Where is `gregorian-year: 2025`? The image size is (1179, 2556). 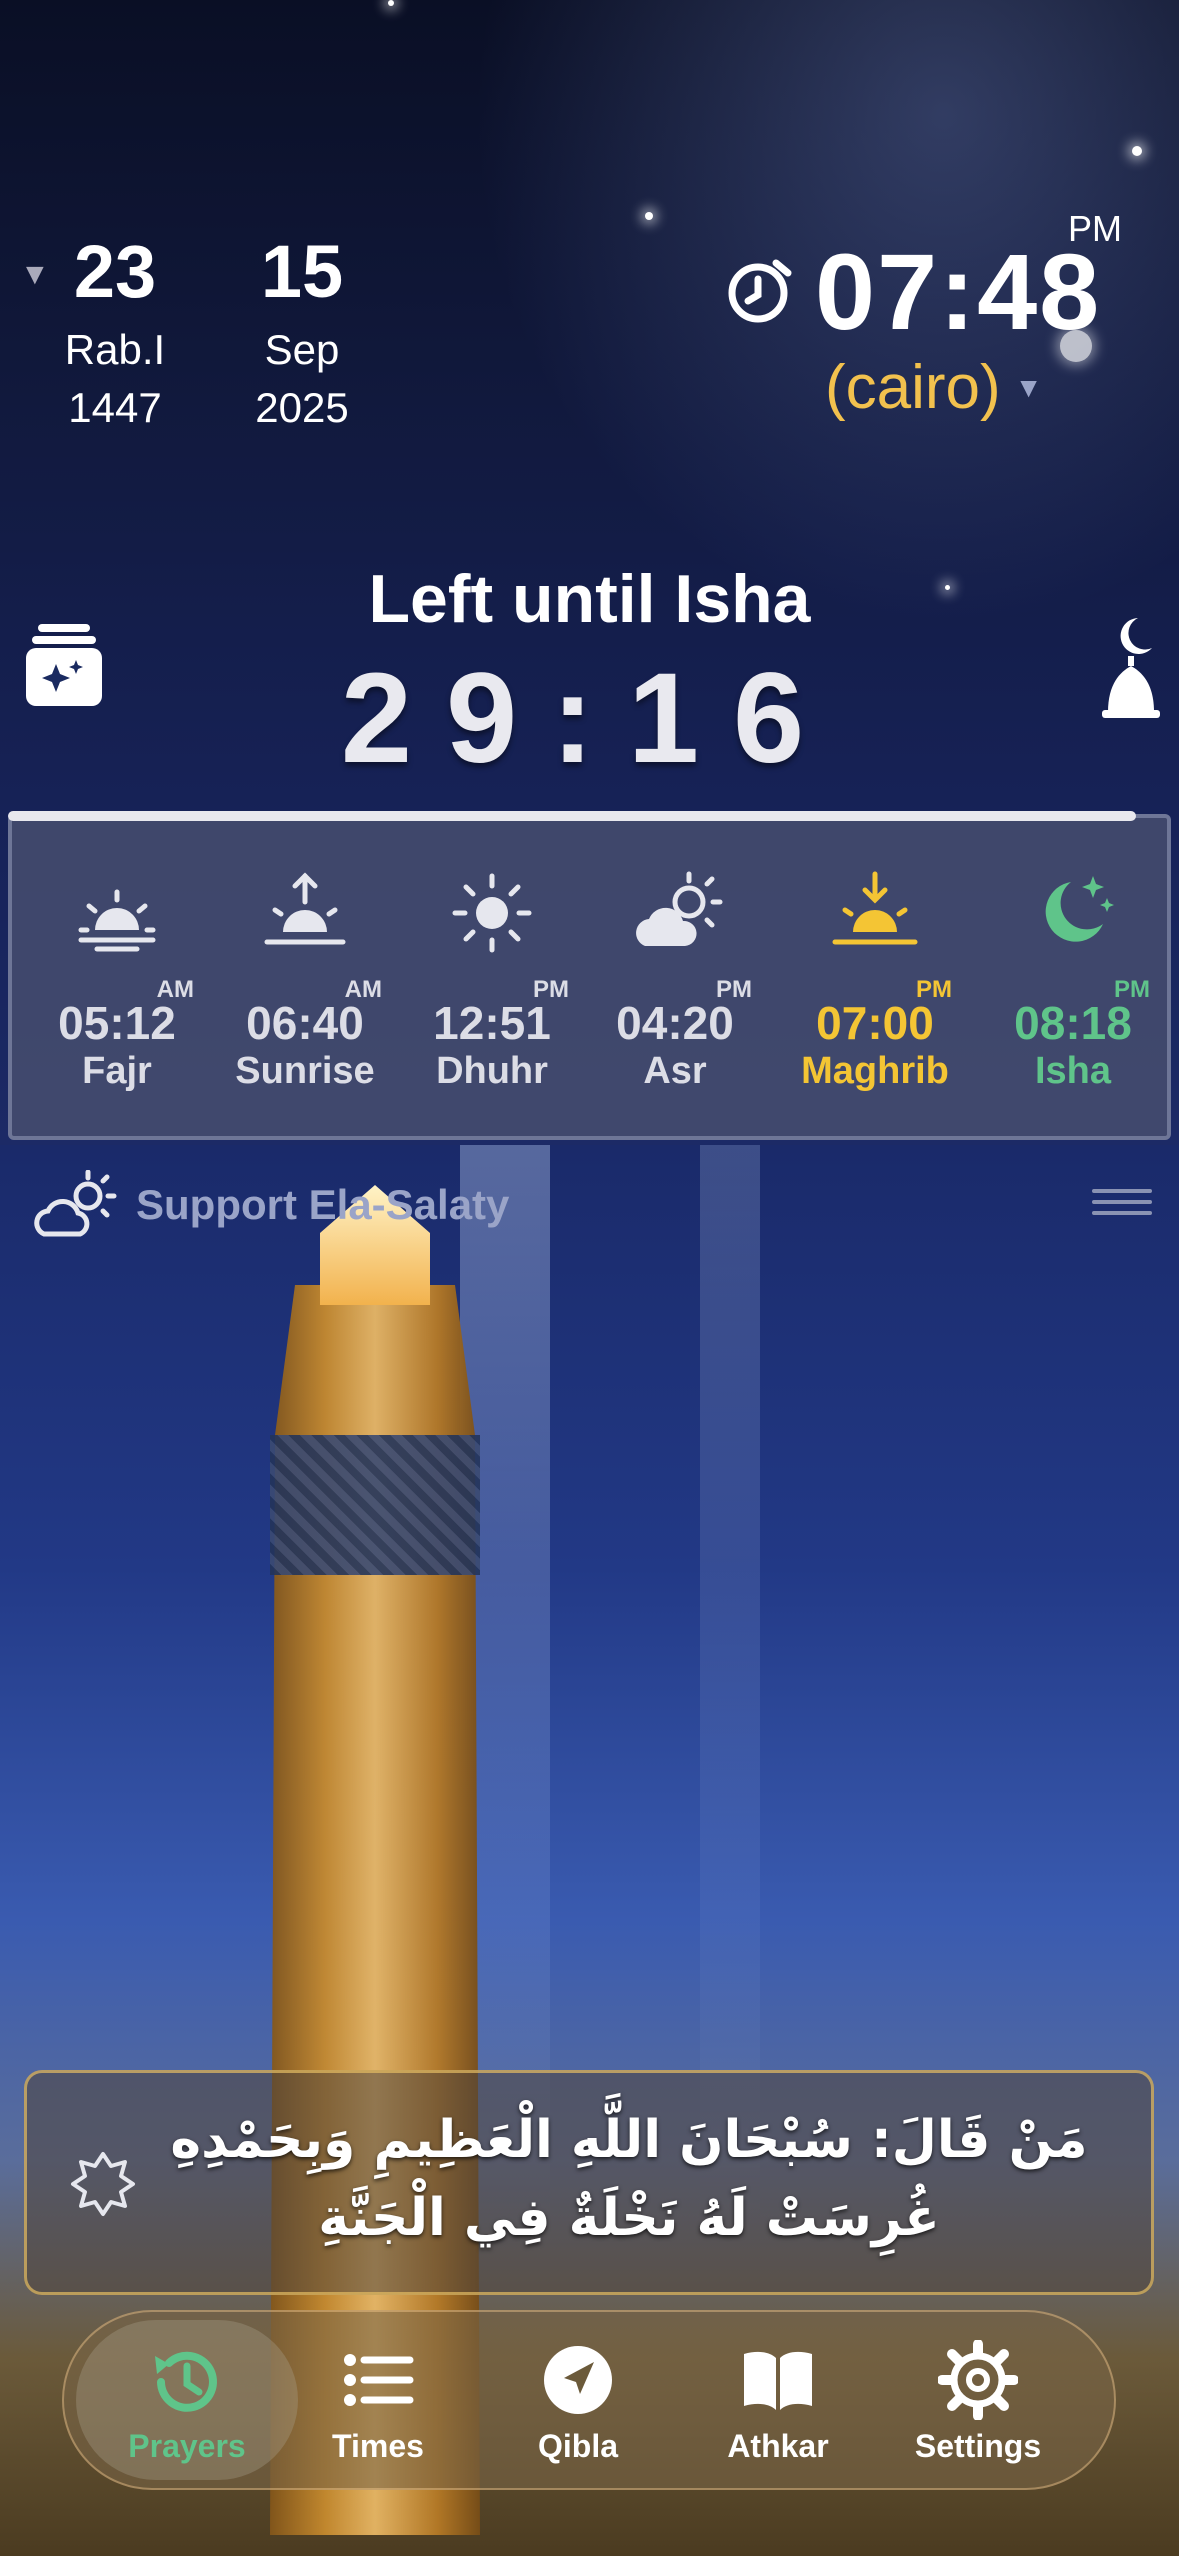 gregorian-year: 2025 is located at coordinates (302, 407).